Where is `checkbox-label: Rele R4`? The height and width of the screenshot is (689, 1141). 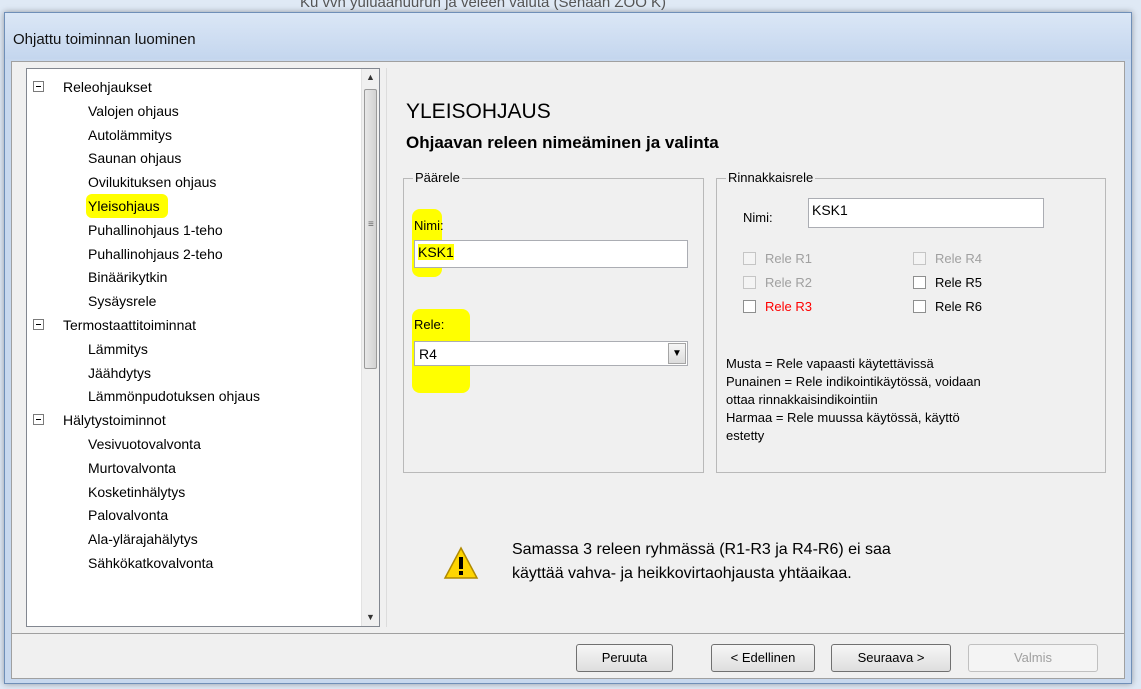 checkbox-label: Rele R4 is located at coordinates (958, 258).